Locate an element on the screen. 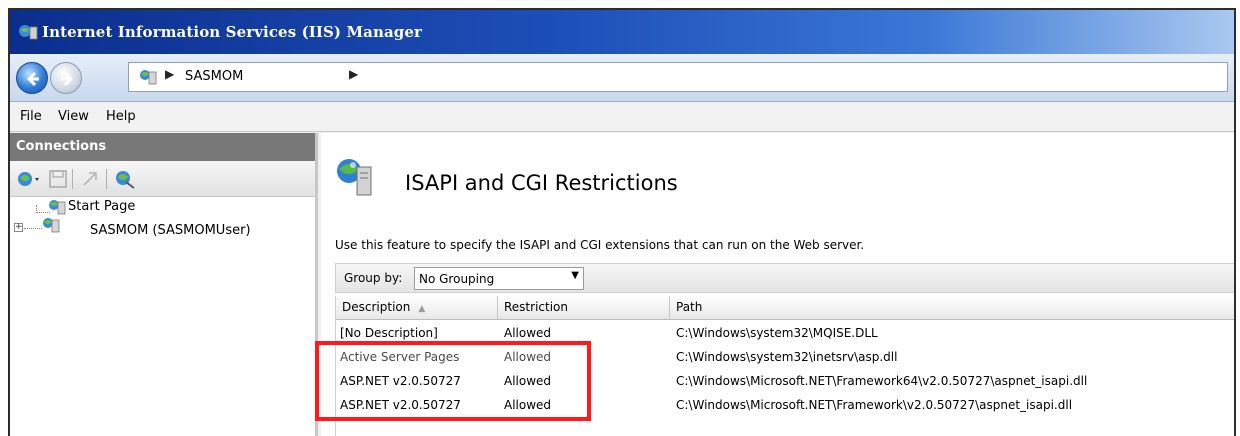  start-page-icon is located at coordinates (57, 207).